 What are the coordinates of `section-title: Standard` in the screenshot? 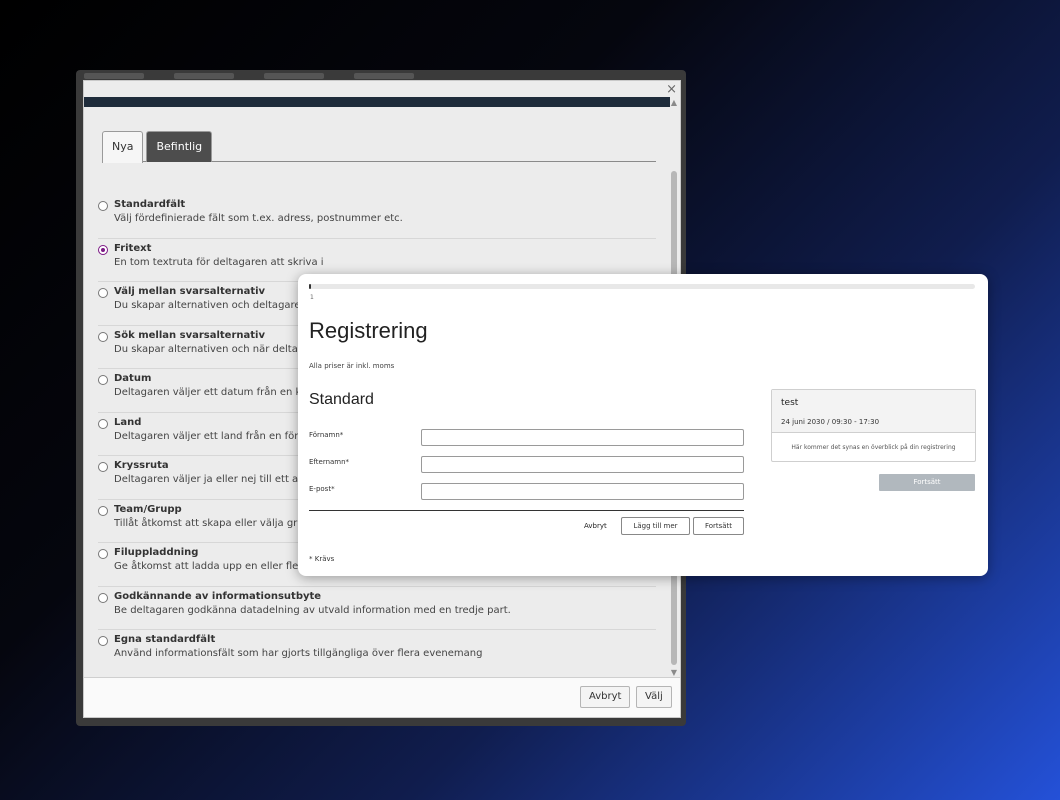 It's located at (341, 399).